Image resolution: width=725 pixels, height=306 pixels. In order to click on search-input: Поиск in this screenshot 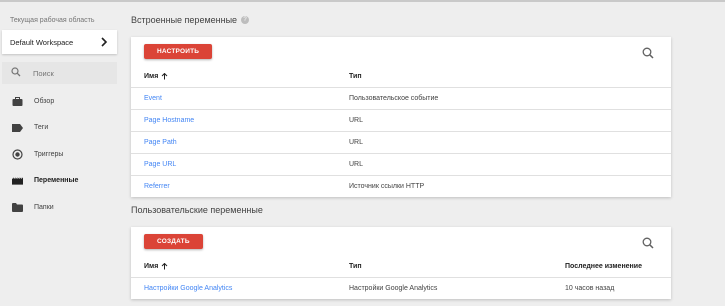, I will do `click(43, 73)`.